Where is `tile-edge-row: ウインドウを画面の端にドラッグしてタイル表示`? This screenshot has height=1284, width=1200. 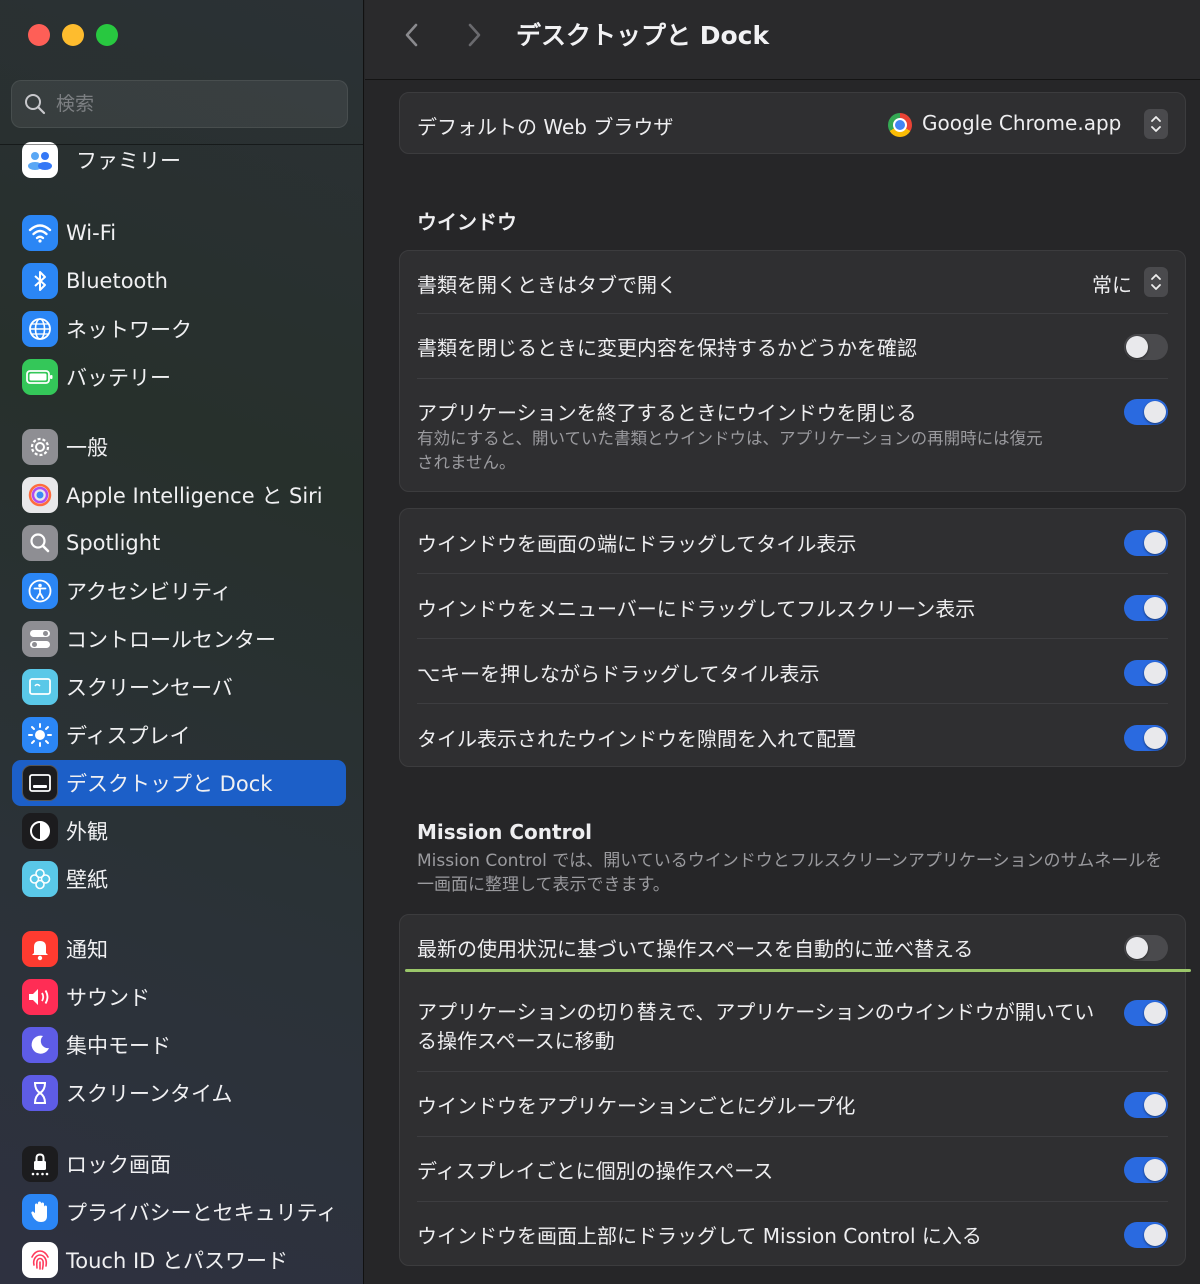
tile-edge-row: ウインドウを画面の端にドラッグしてタイル表示 is located at coordinates (792, 541).